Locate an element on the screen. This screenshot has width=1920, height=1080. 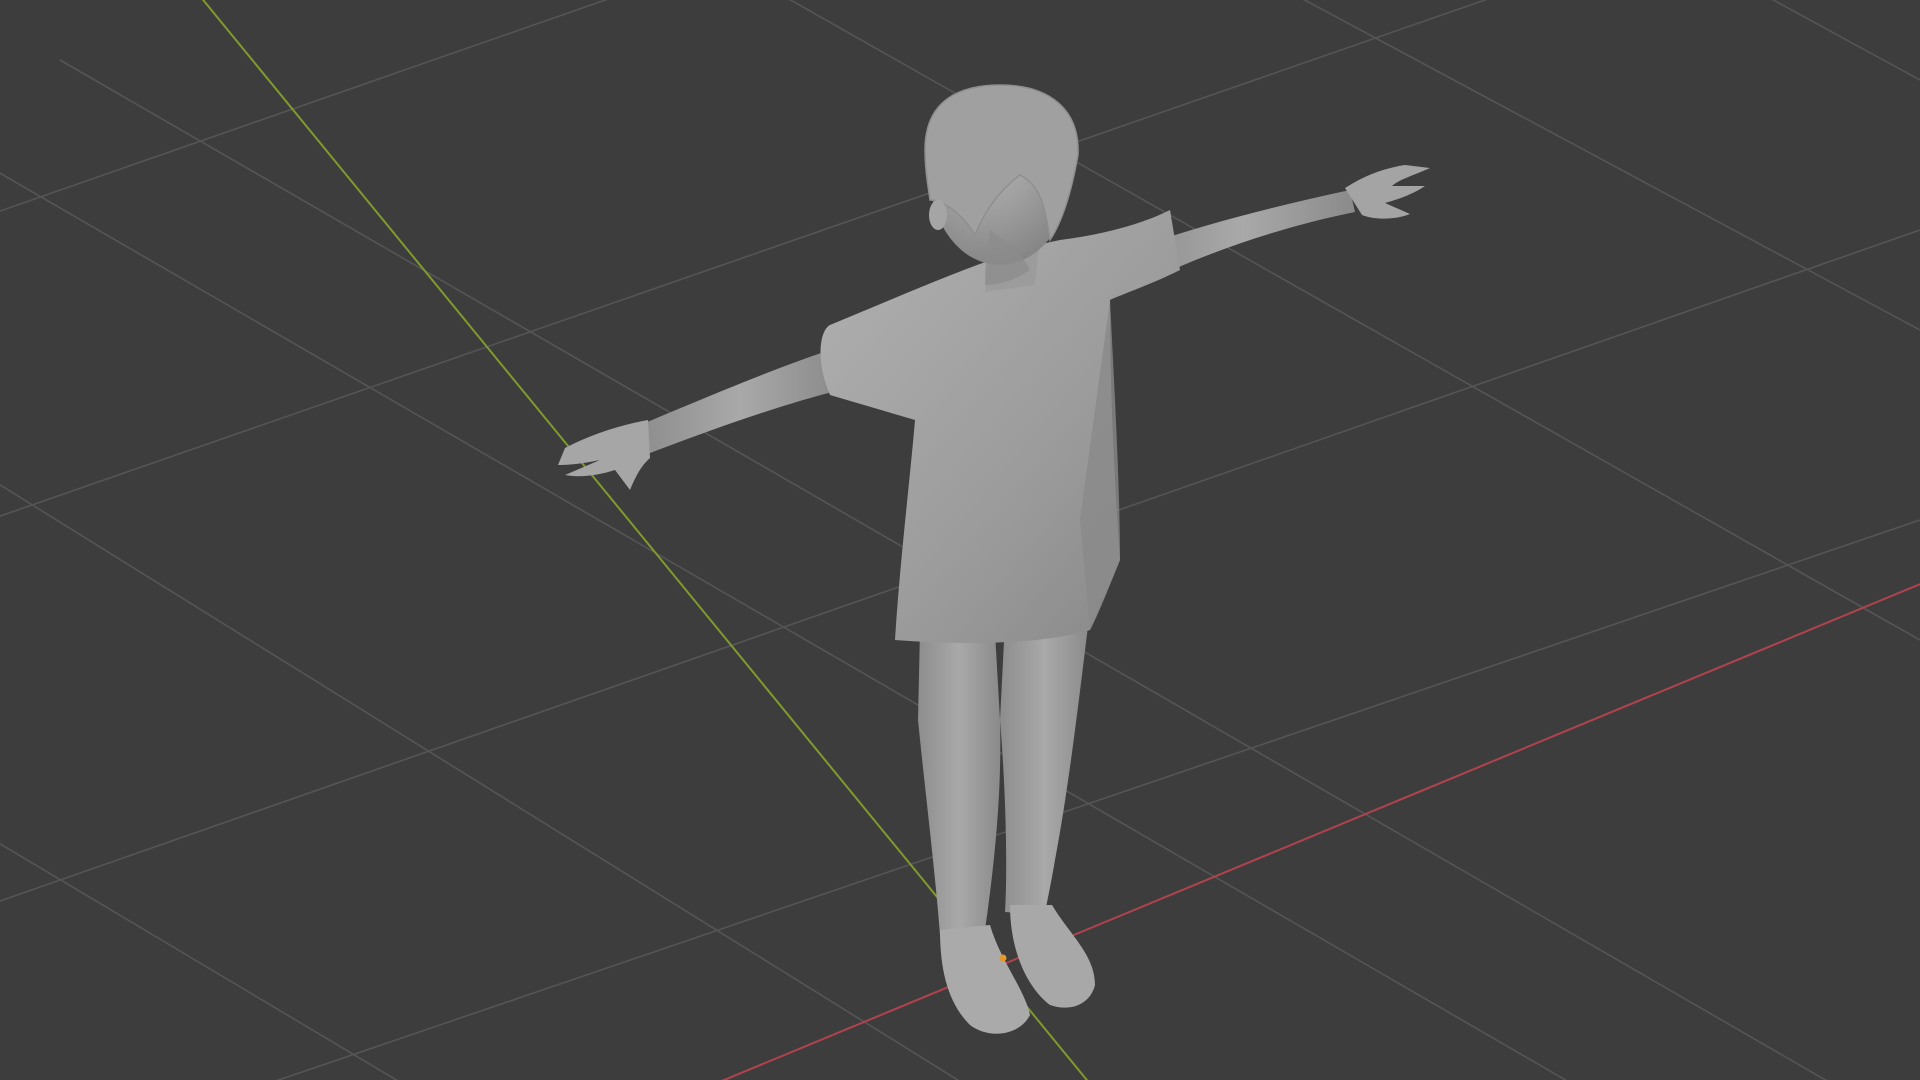
right-shoe is located at coordinates (1052, 956).